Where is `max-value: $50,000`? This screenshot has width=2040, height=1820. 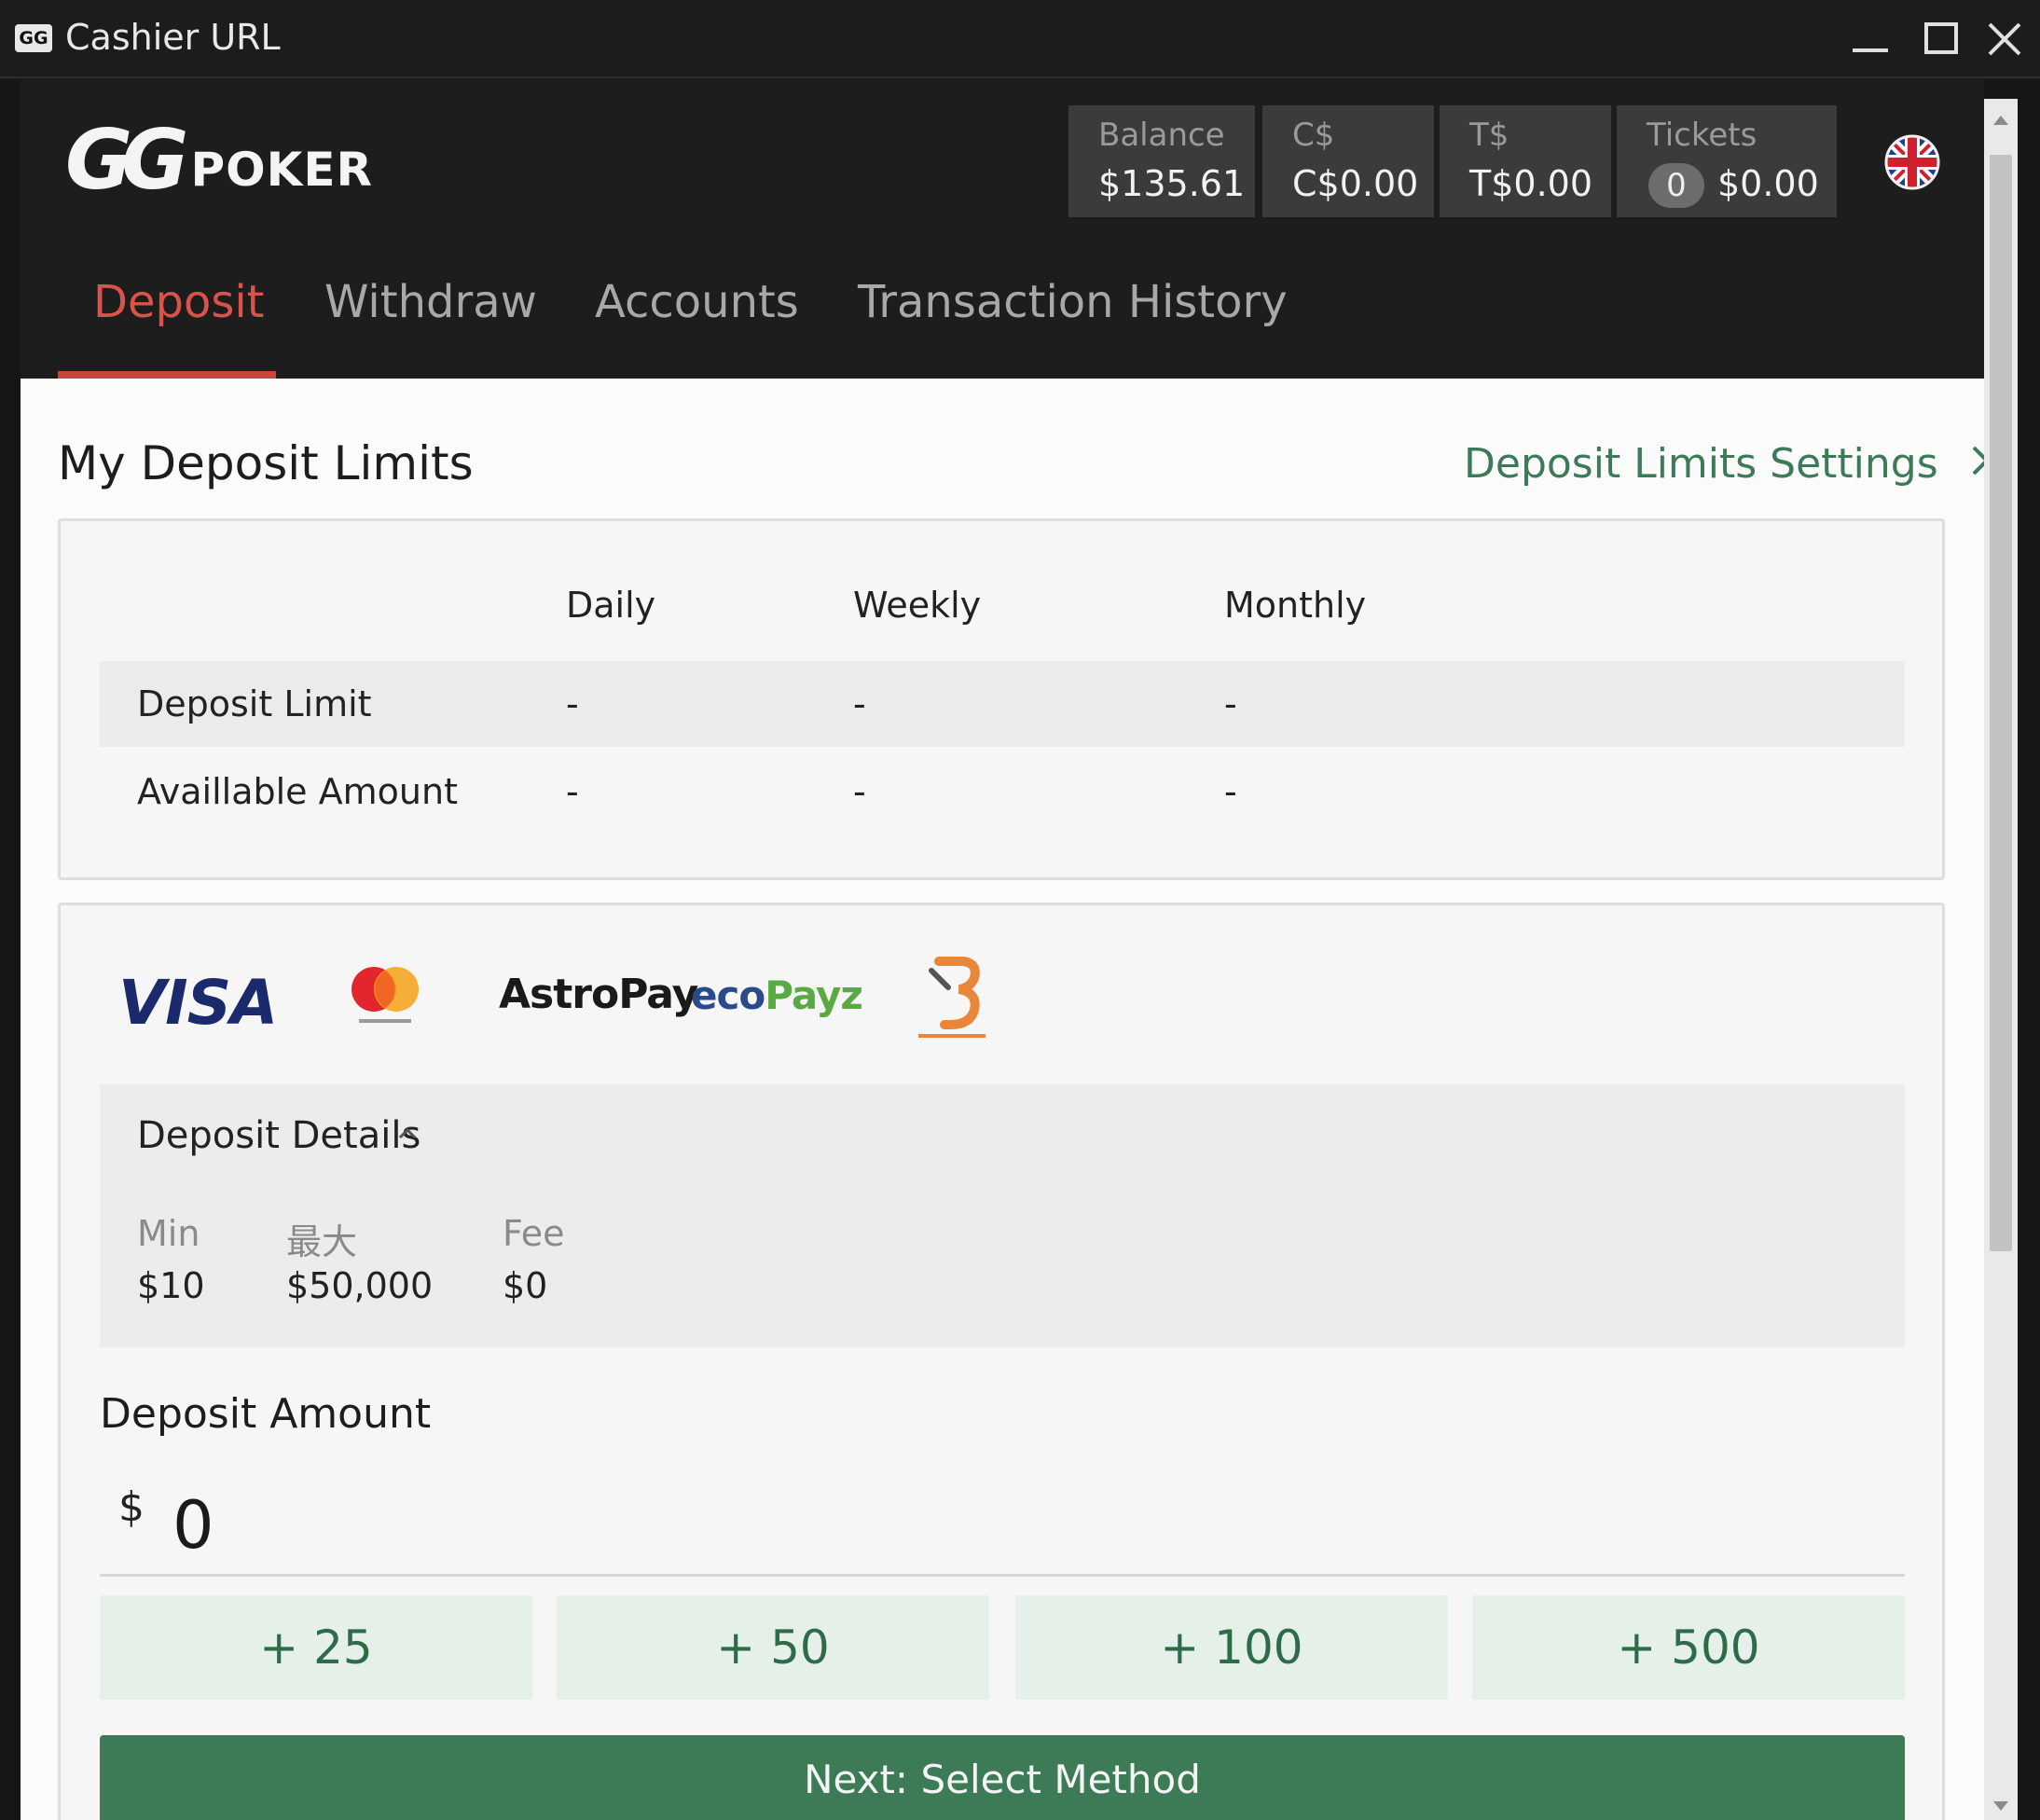 max-value: $50,000 is located at coordinates (360, 1285).